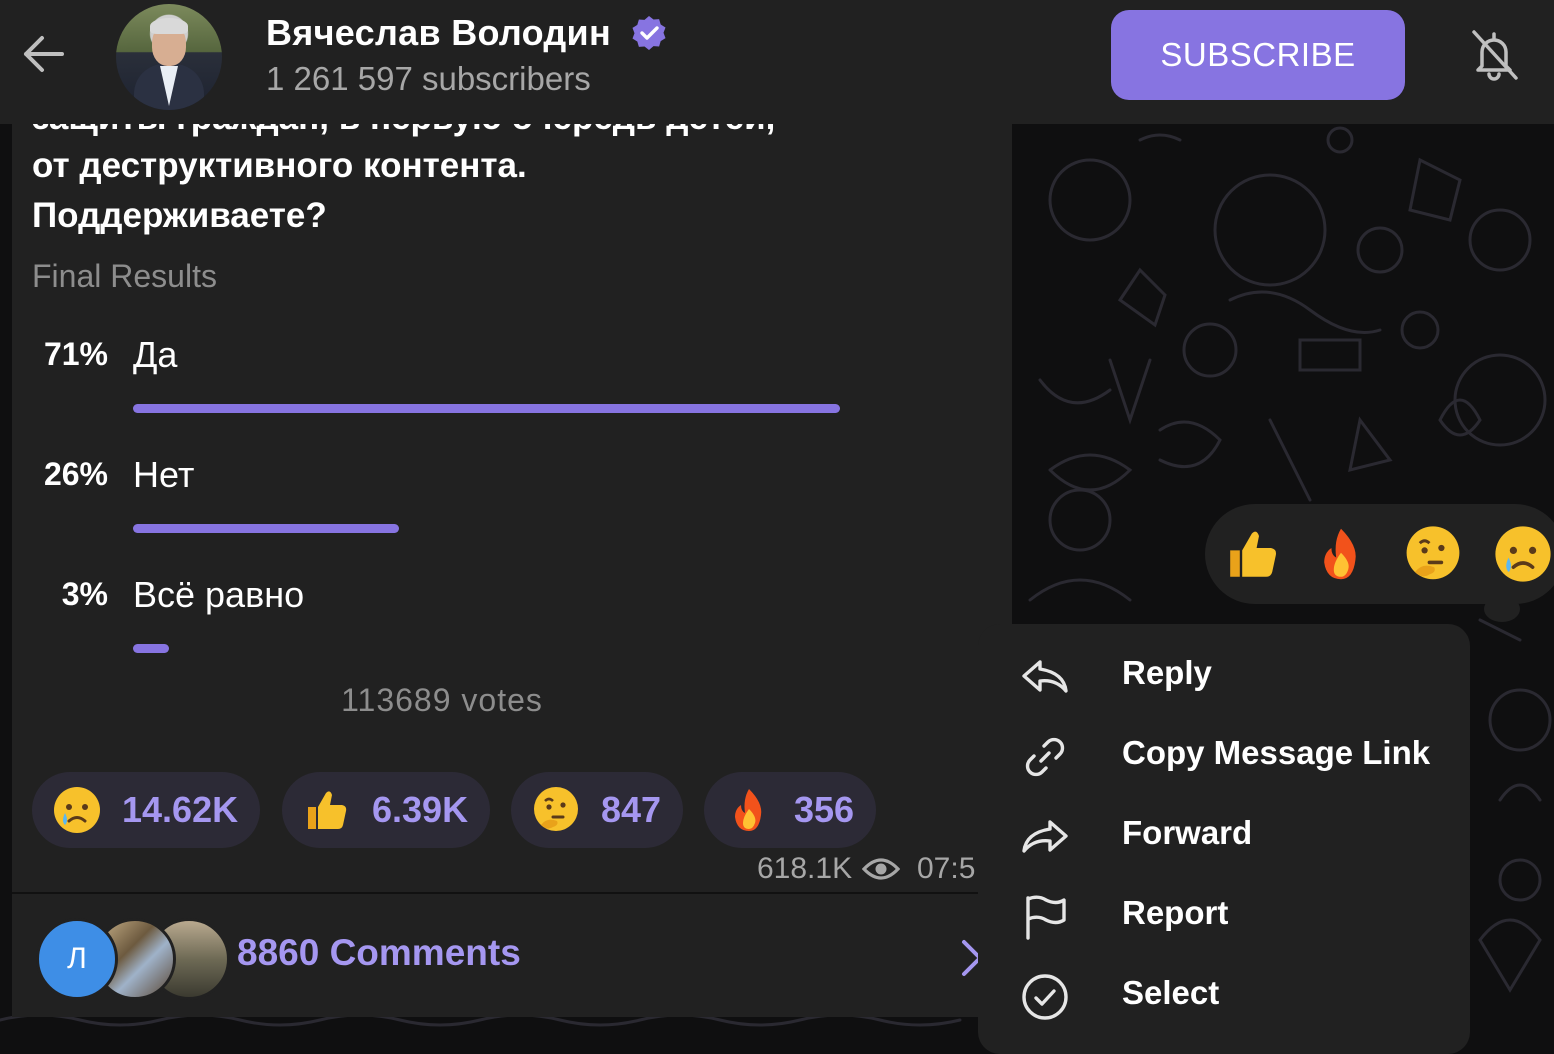 This screenshot has width=1554, height=1054. I want to click on forward-icon, so click(1045, 836).